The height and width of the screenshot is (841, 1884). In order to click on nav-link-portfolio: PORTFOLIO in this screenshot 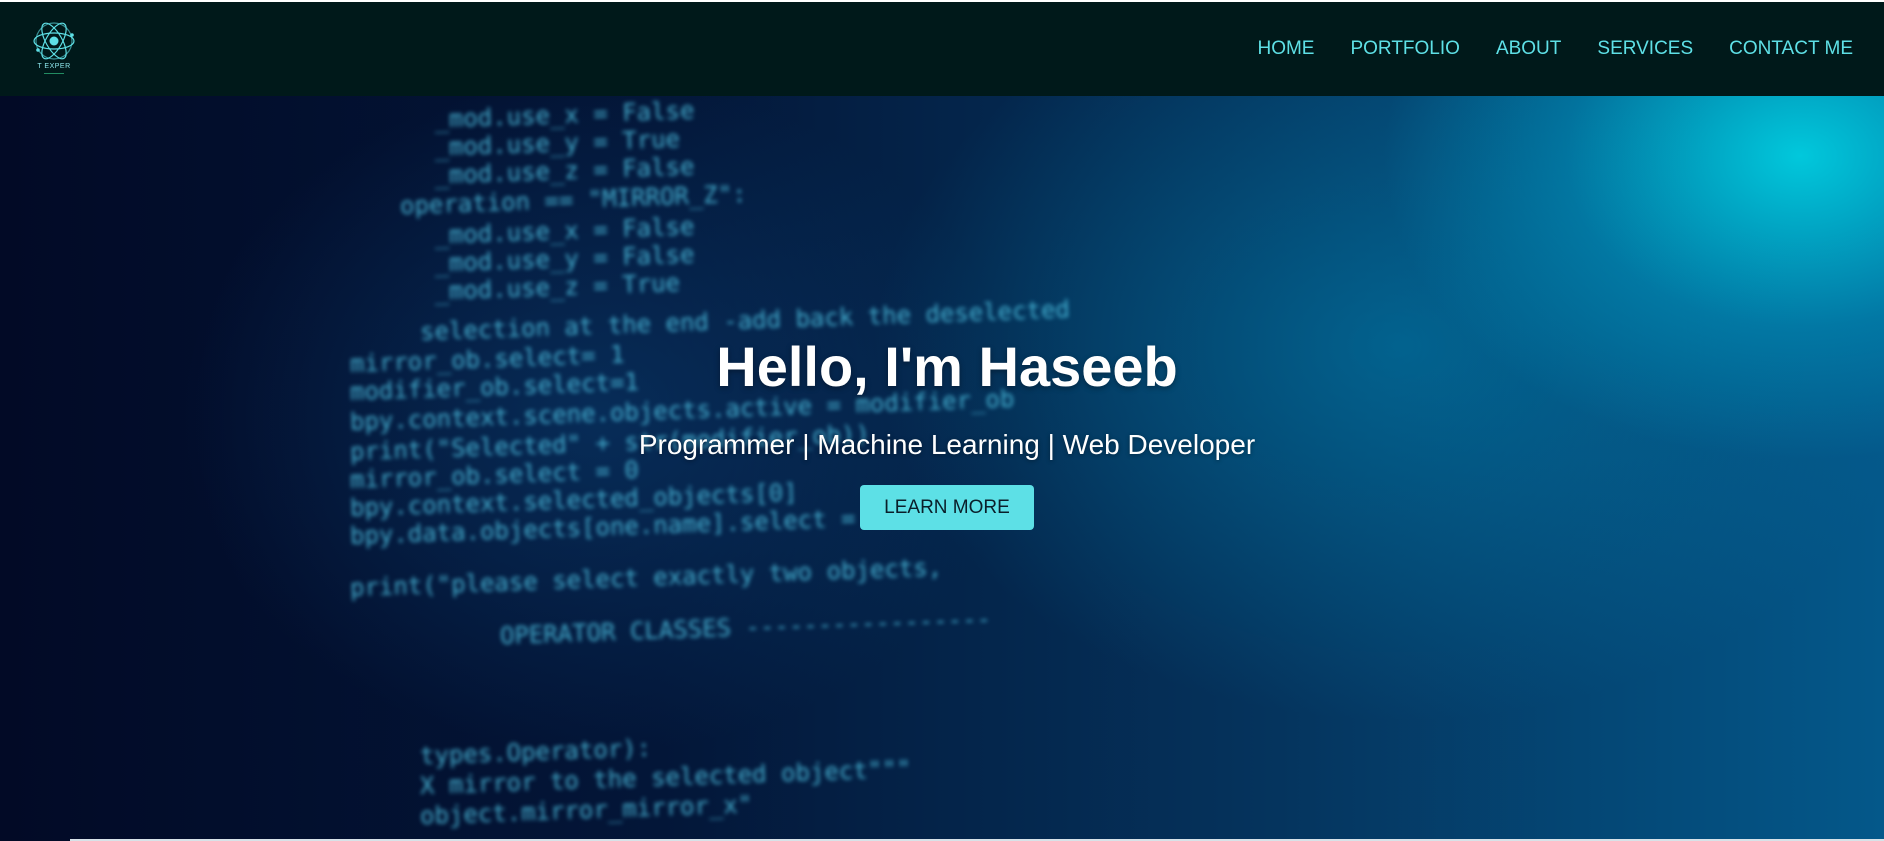, I will do `click(1404, 49)`.